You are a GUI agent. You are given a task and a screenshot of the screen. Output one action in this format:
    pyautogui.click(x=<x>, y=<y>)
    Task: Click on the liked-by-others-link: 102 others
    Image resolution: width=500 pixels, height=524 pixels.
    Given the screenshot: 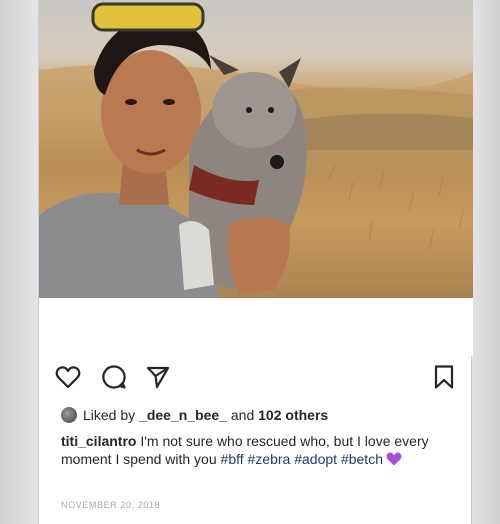 What is the action you would take?
    pyautogui.click(x=293, y=415)
    